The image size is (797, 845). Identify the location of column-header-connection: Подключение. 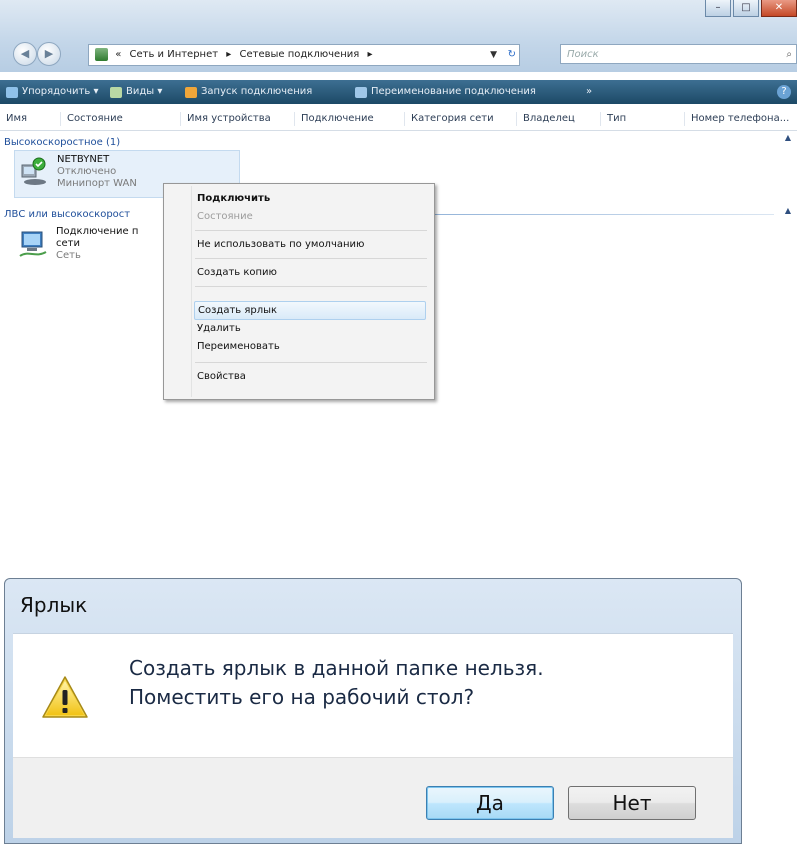
(334, 119).